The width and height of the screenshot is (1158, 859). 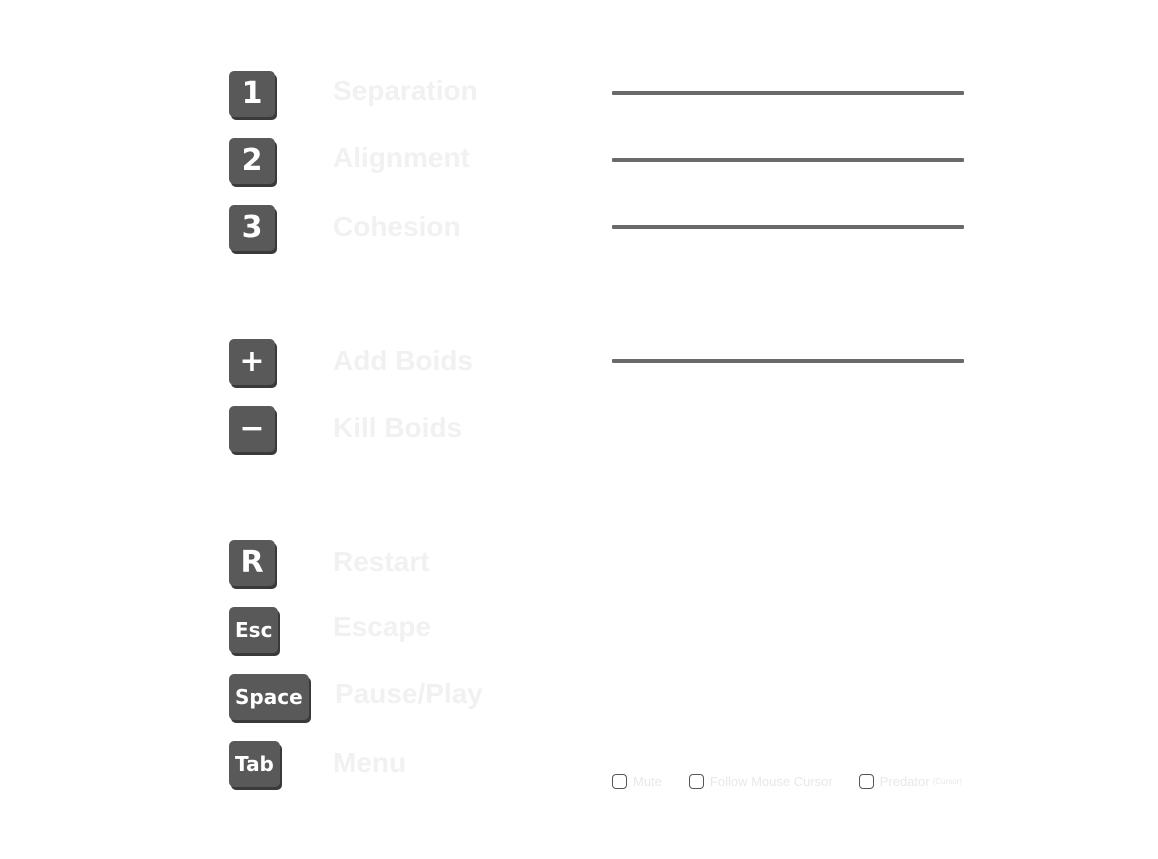 What do you see at coordinates (252, 161) in the screenshot?
I see `key-2: 2` at bounding box center [252, 161].